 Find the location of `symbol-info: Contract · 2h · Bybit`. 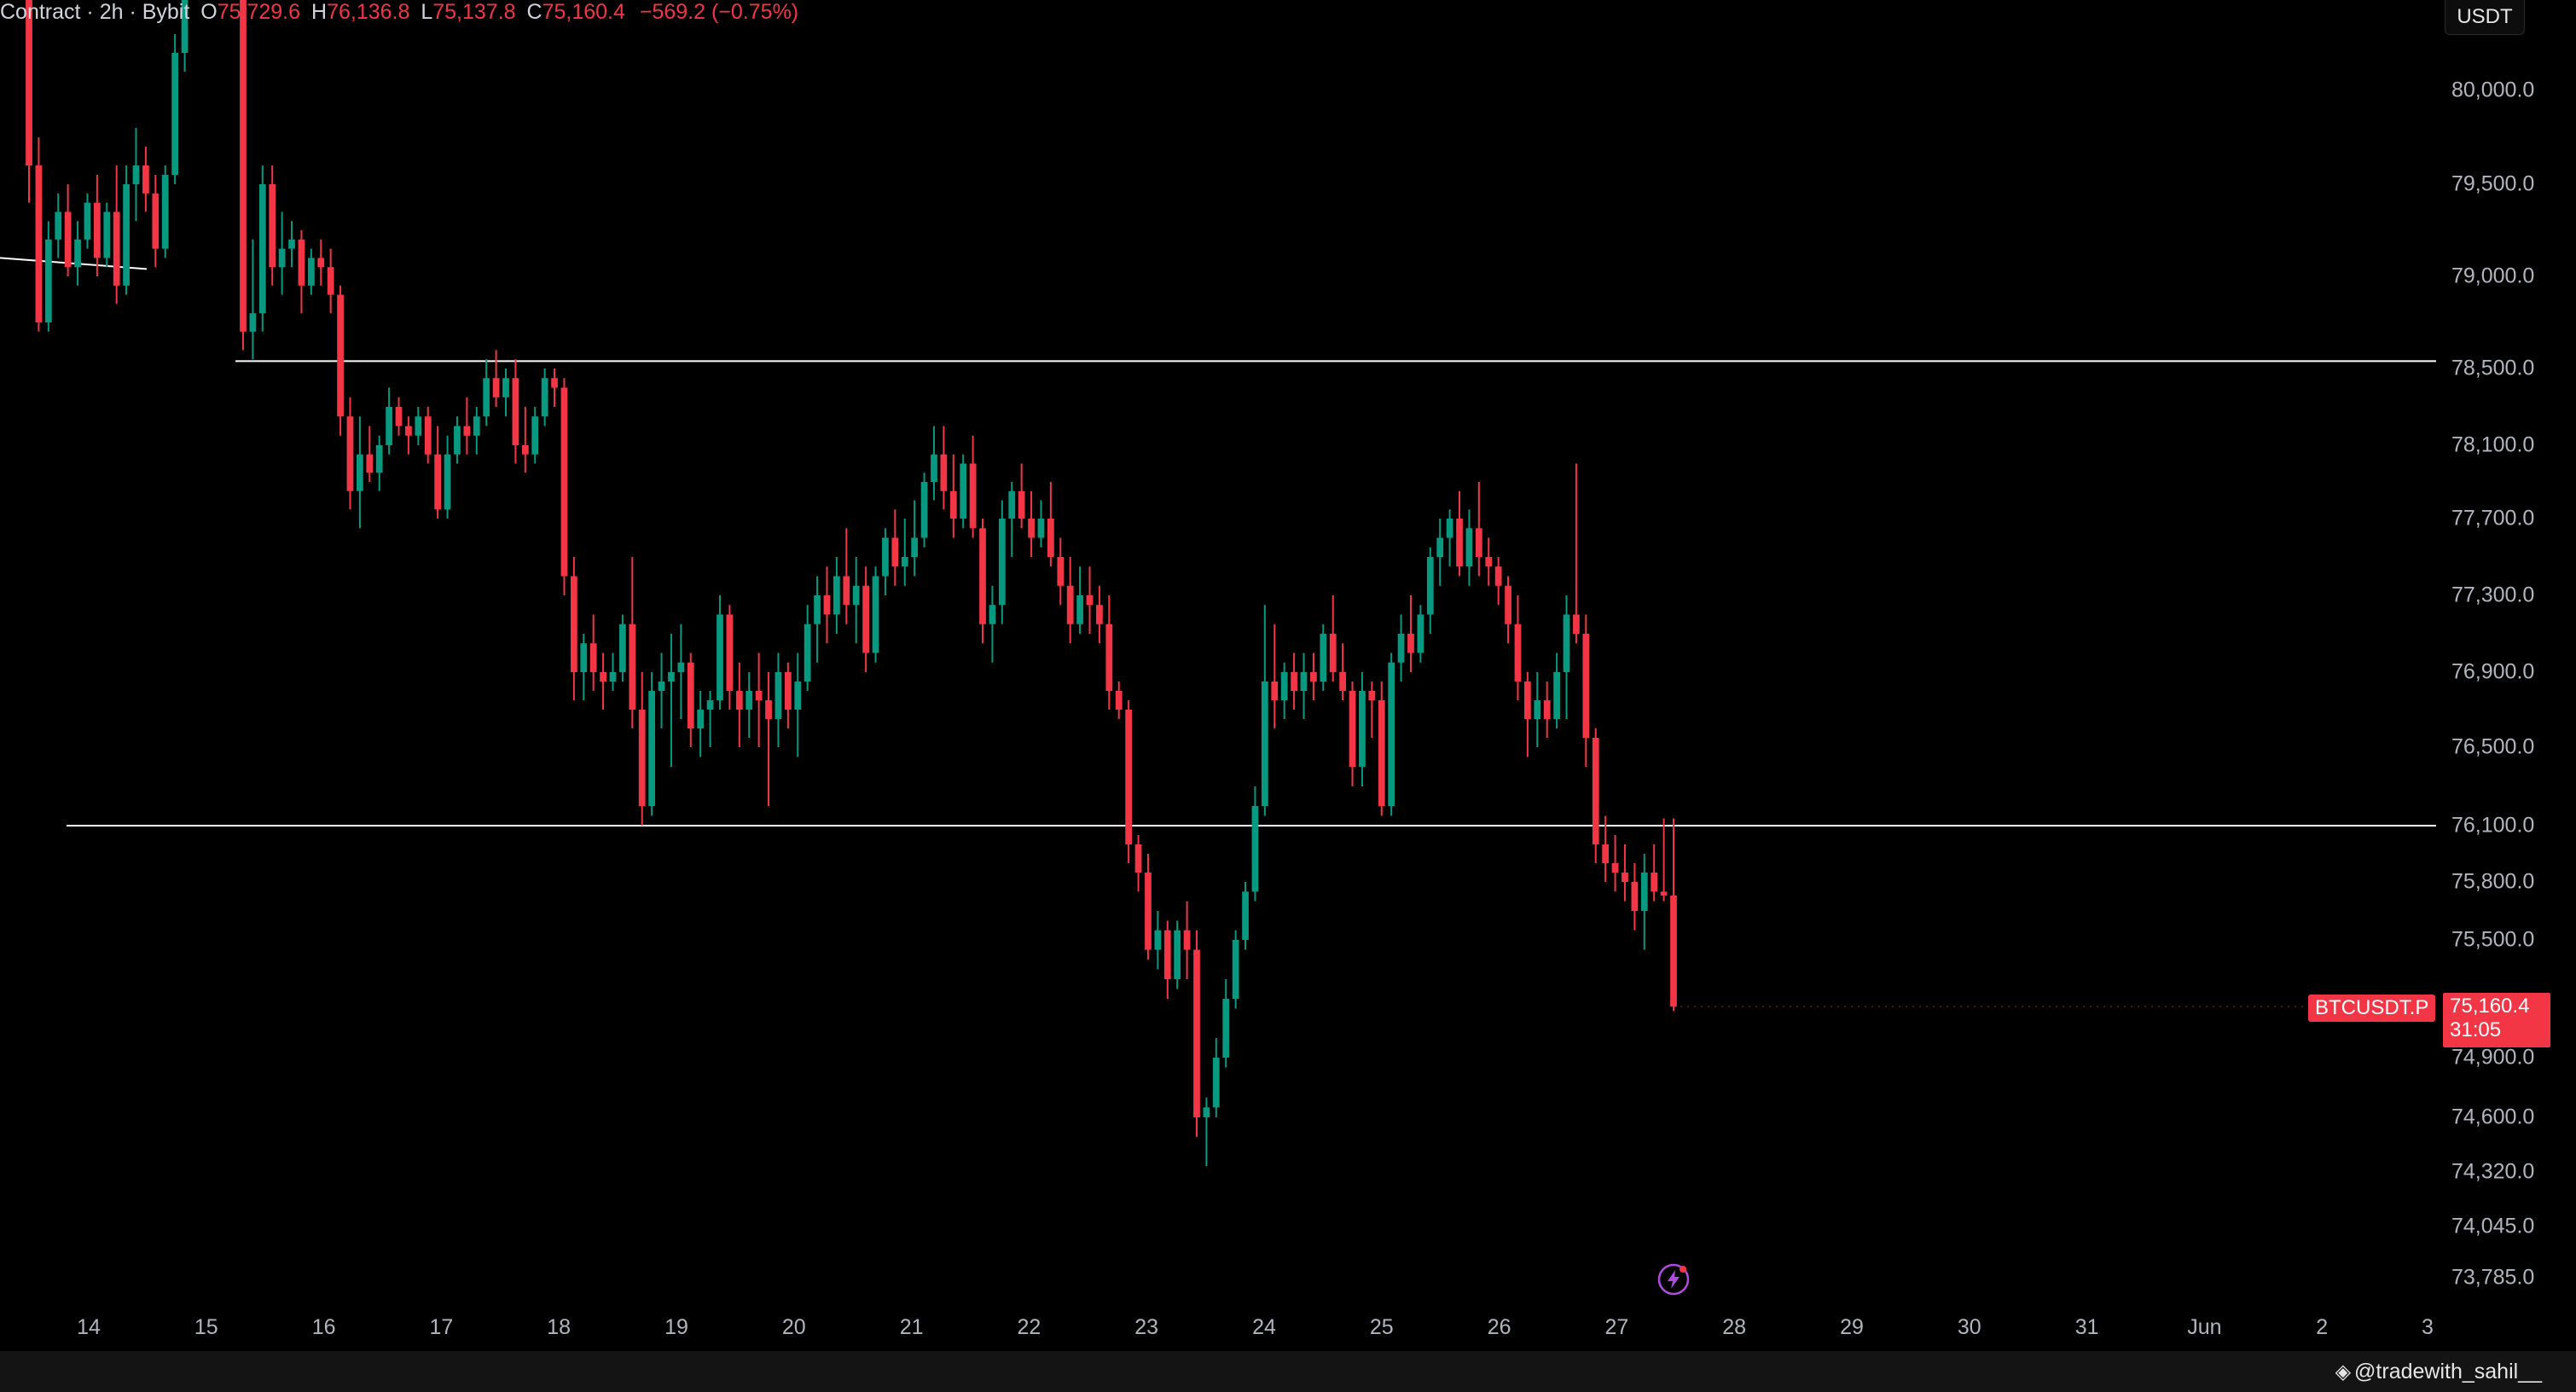

symbol-info: Contract · 2h · Bybit is located at coordinates (94, 12).